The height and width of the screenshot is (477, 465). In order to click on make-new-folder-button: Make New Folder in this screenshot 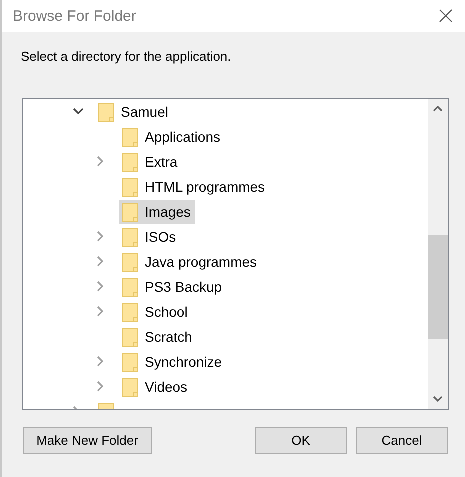, I will do `click(87, 440)`.